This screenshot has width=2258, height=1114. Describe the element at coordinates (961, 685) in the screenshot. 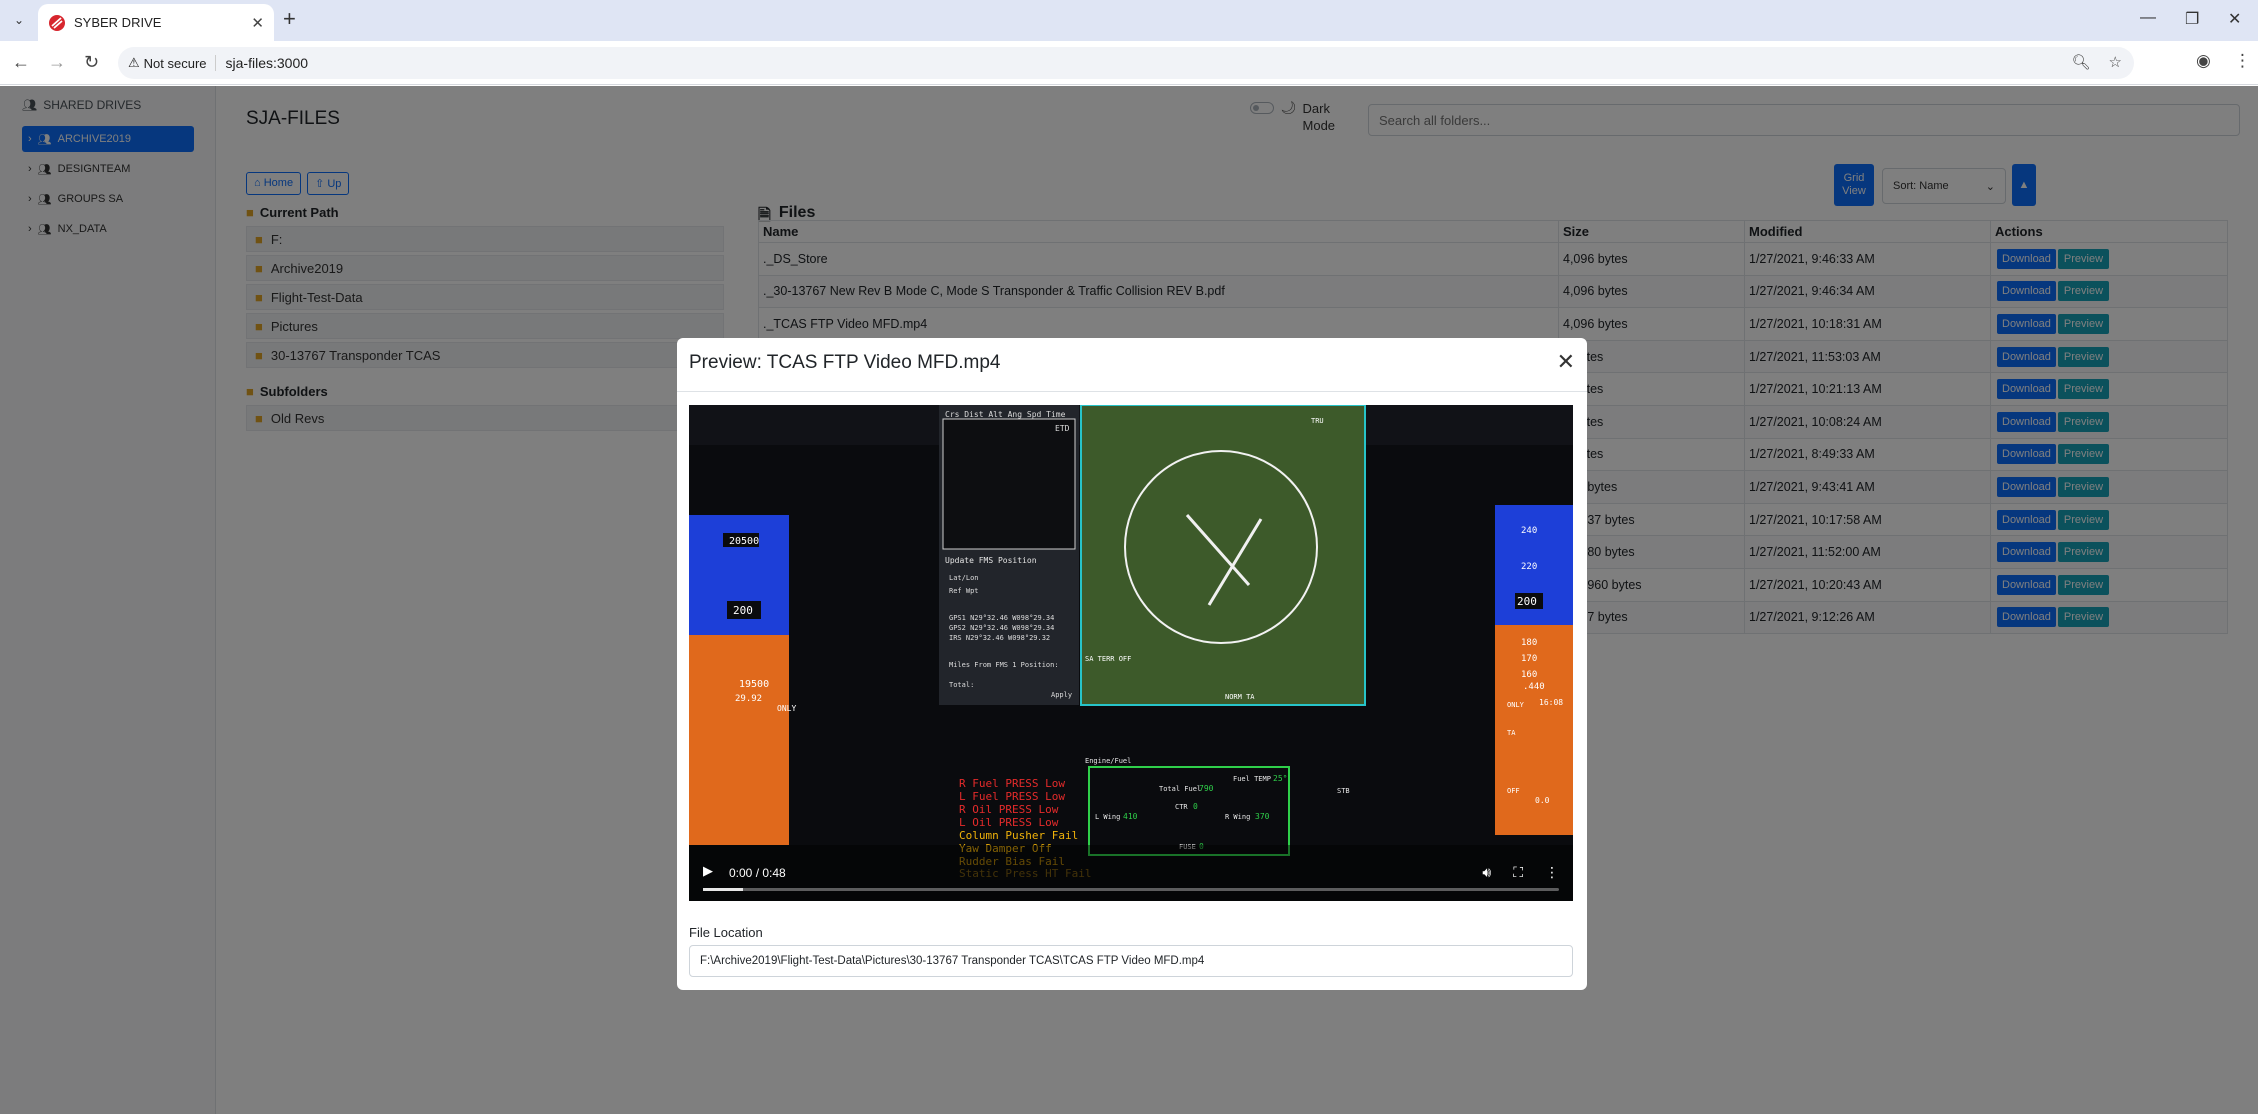

I see `fms-total: Total:` at that location.